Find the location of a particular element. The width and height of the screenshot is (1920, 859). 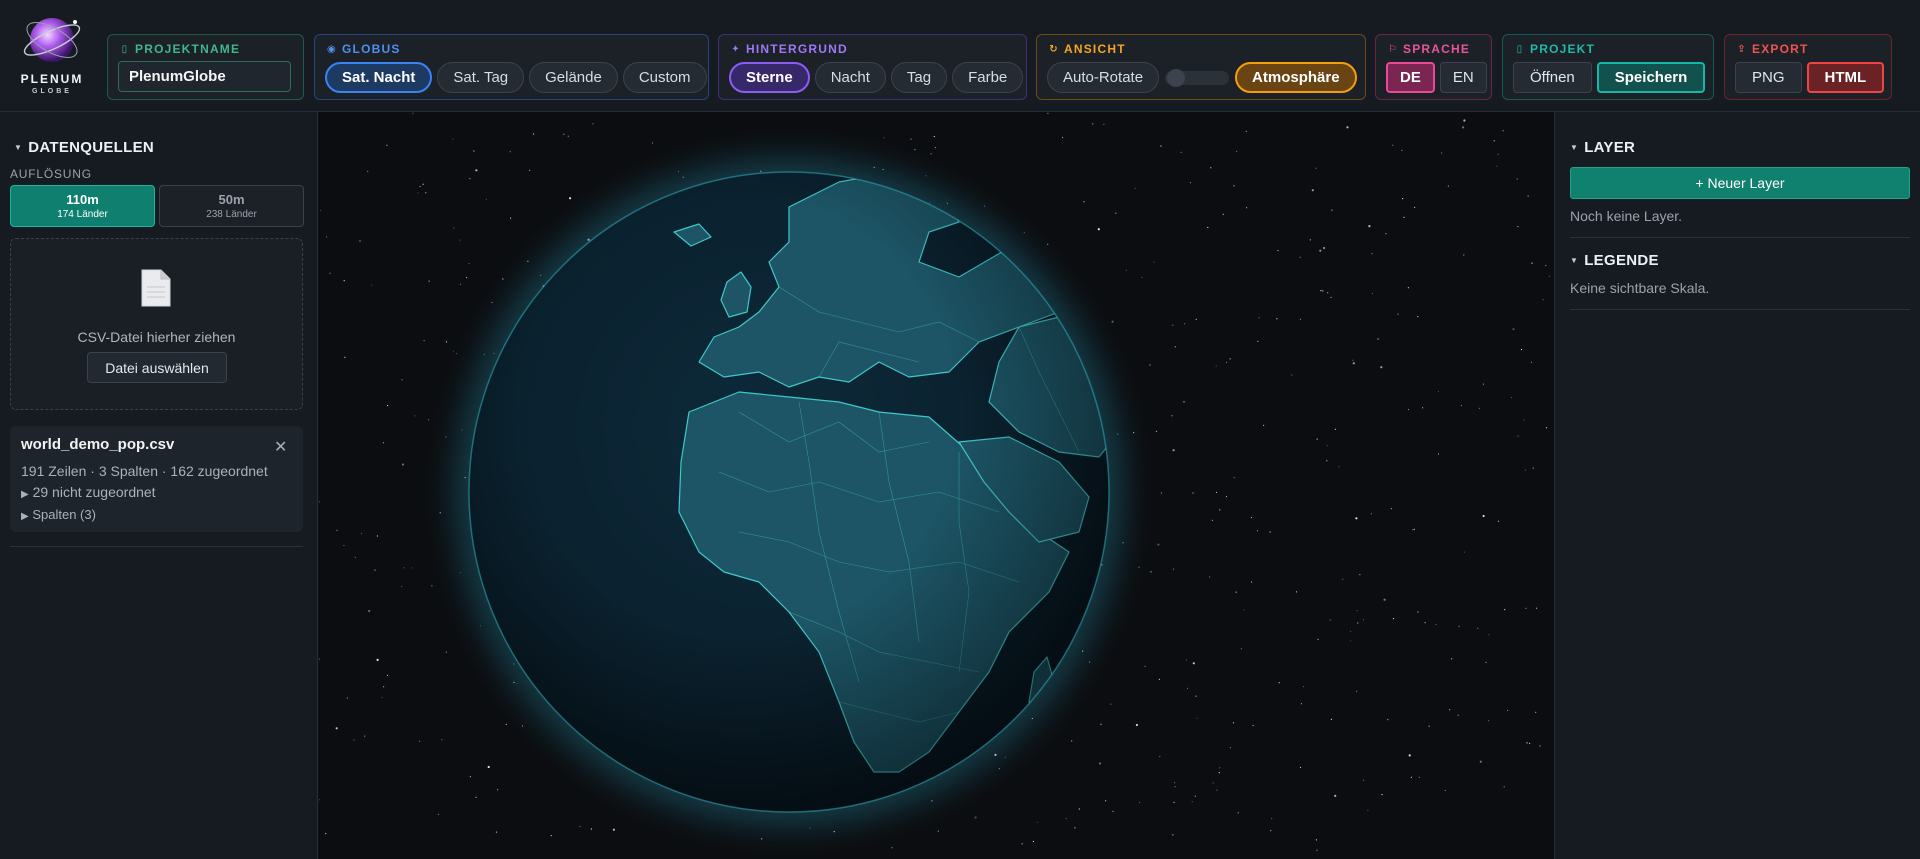

auto-rotate-toggle is located at coordinates (1197, 77).